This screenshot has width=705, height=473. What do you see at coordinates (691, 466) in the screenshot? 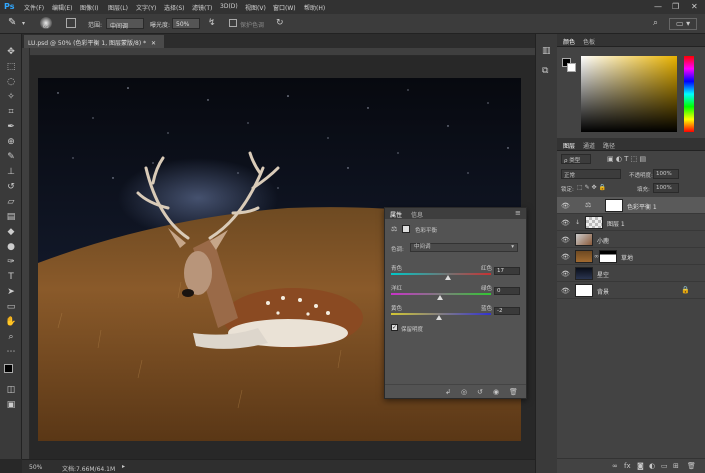
I see `delete-layer-icon: 🗑` at bounding box center [691, 466].